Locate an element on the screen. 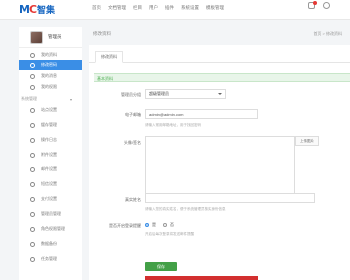  admin-icon is located at coordinates (32, 214).